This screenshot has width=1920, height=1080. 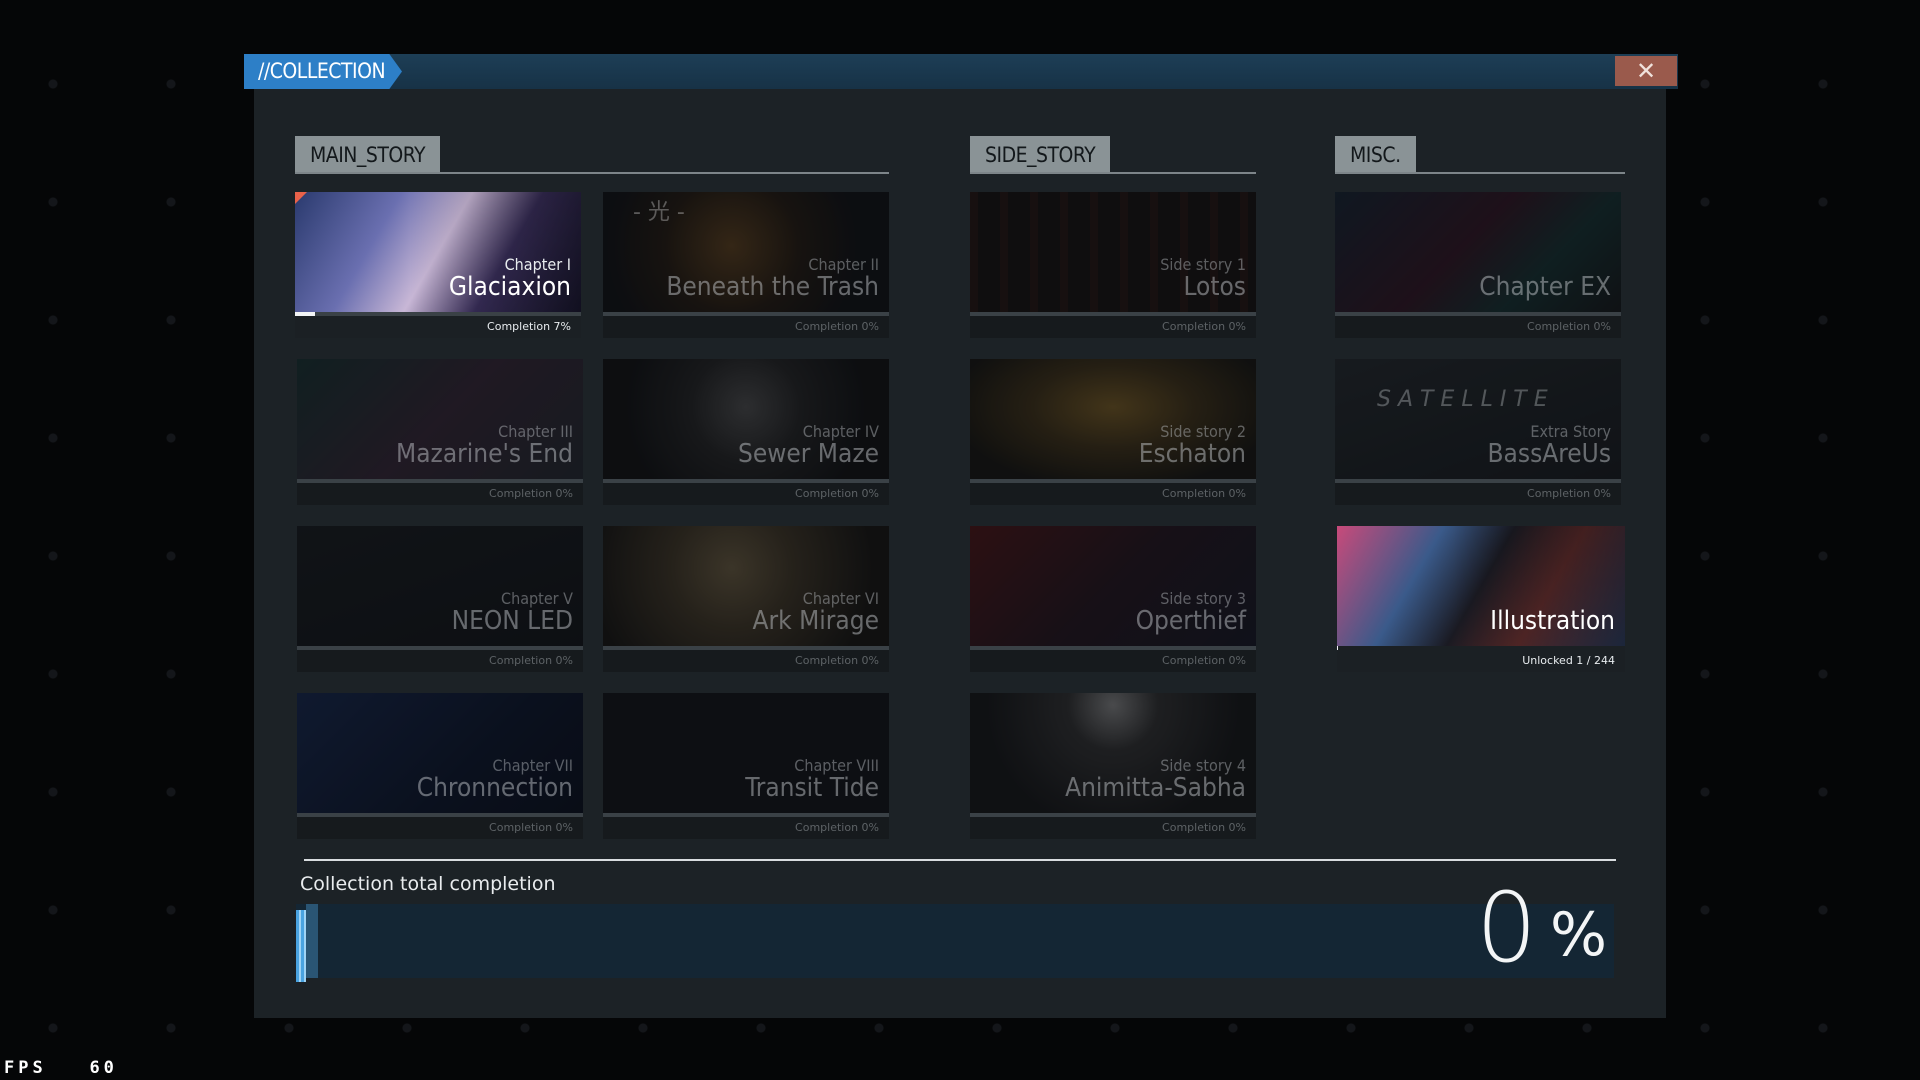 What do you see at coordinates (955, 943) in the screenshot?
I see `total-completion-bar` at bounding box center [955, 943].